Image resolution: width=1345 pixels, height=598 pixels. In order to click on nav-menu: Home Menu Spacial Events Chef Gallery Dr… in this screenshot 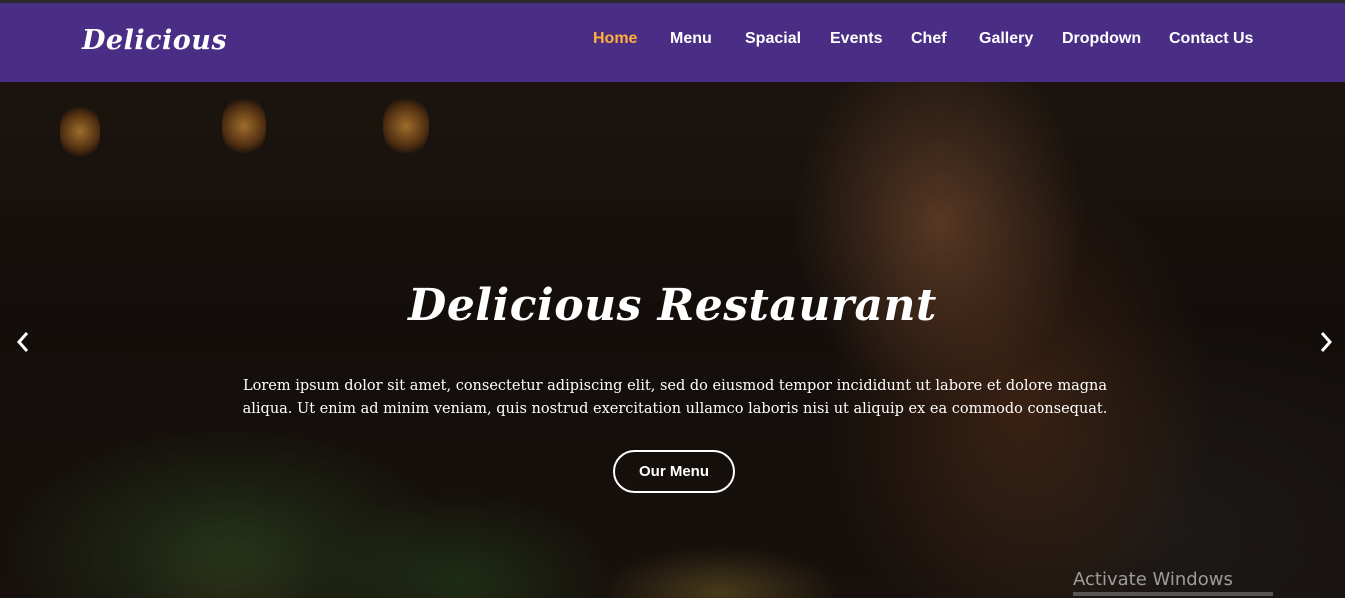, I will do `click(672, 42)`.